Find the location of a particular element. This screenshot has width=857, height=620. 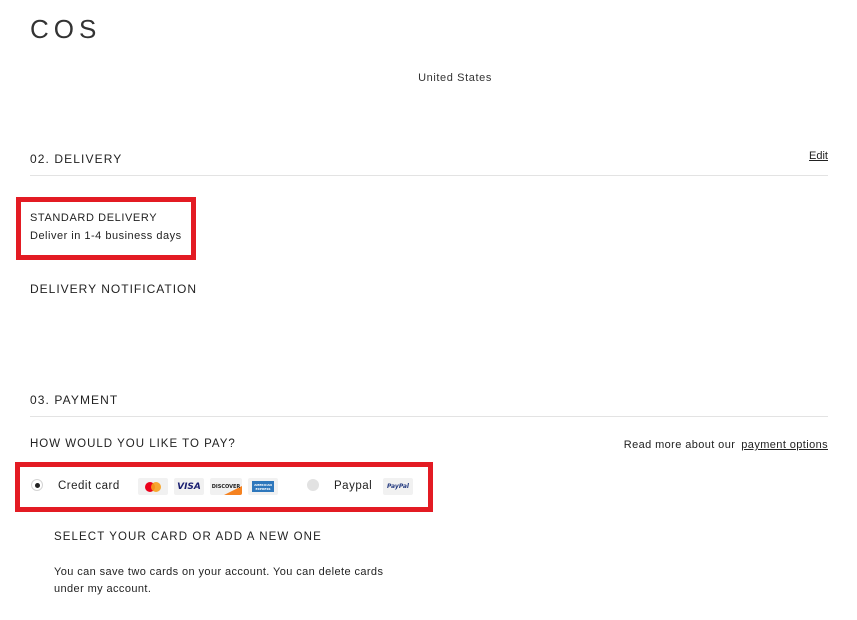

credit-card-label: Credit card is located at coordinates (89, 486).